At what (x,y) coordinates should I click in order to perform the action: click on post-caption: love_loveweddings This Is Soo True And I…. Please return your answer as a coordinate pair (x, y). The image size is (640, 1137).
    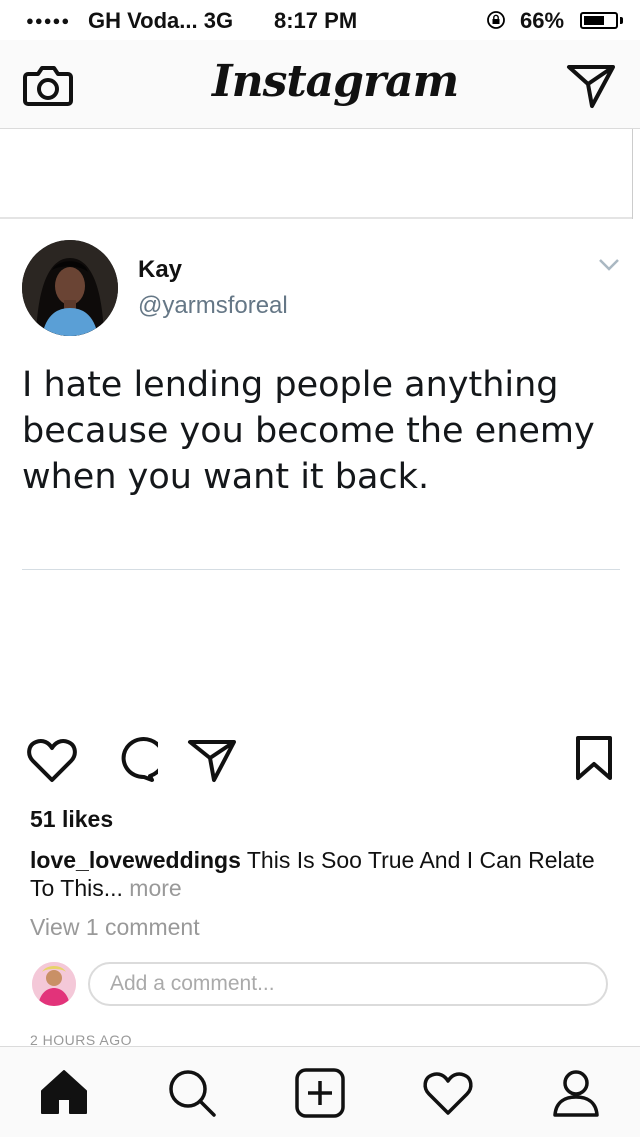
    Looking at the image, I should click on (320, 874).